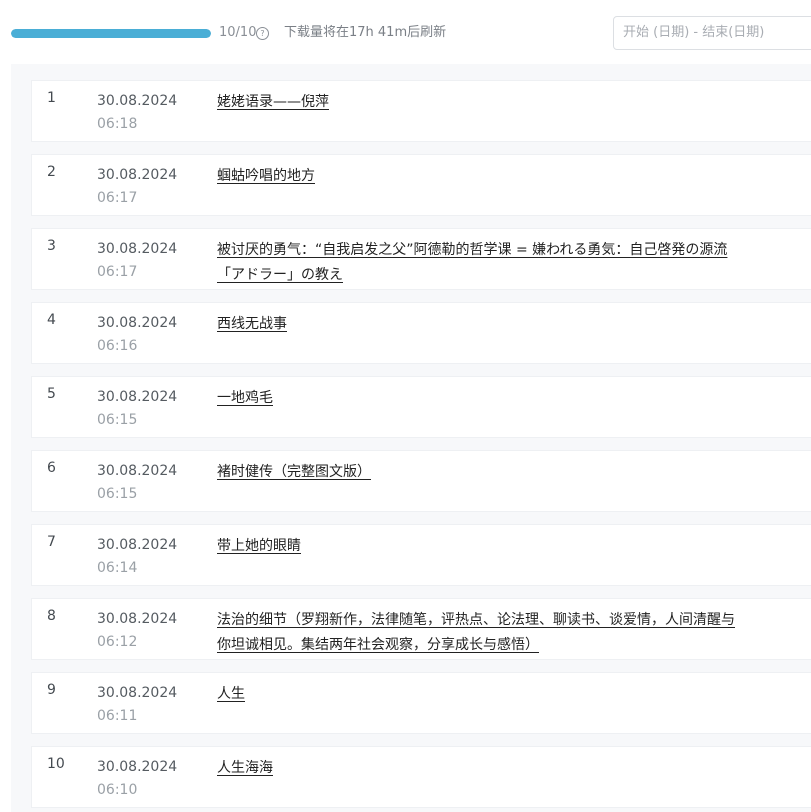 The width and height of the screenshot is (811, 812). What do you see at coordinates (479, 546) in the screenshot?
I see `book-title-link: 带上她的眼睛` at bounding box center [479, 546].